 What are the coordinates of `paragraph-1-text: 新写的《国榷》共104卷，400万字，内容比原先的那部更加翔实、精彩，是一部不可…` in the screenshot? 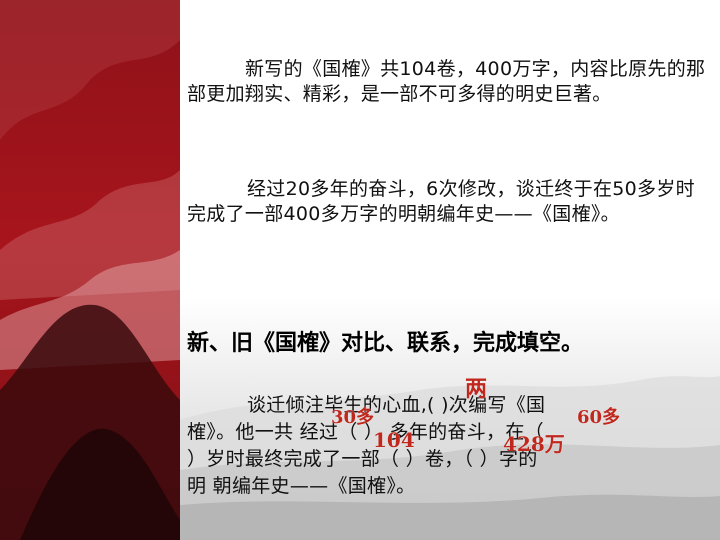 It's located at (446, 81).